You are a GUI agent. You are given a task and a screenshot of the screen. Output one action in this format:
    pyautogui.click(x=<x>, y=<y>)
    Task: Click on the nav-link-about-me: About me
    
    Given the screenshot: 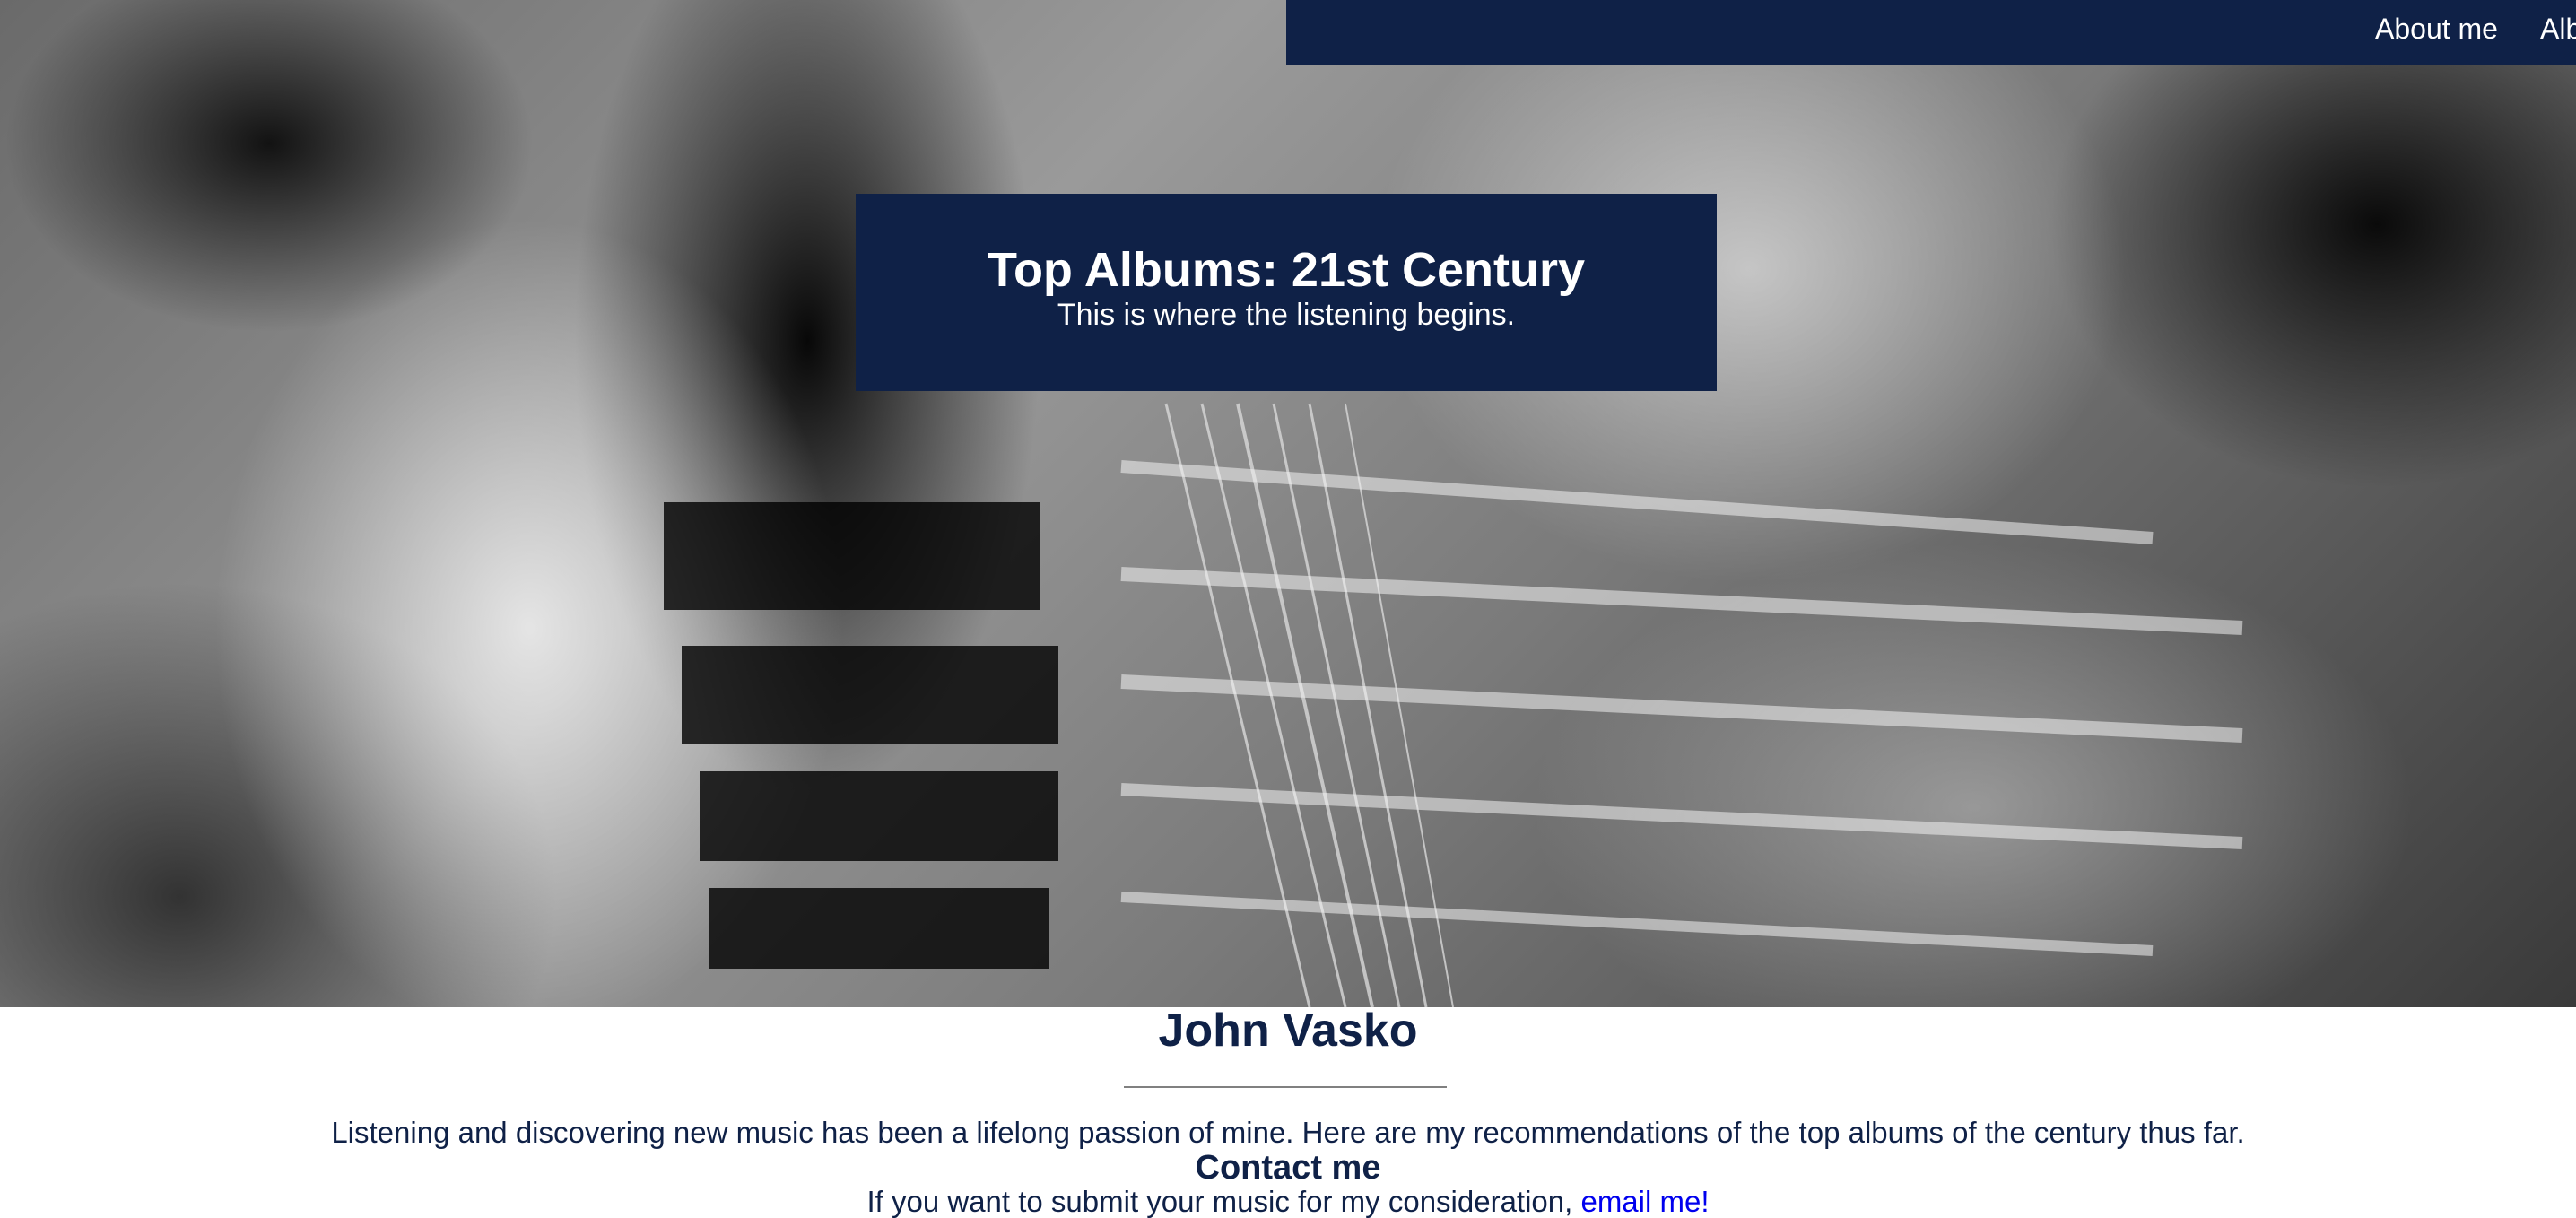 What is the action you would take?
    pyautogui.click(x=2436, y=29)
    